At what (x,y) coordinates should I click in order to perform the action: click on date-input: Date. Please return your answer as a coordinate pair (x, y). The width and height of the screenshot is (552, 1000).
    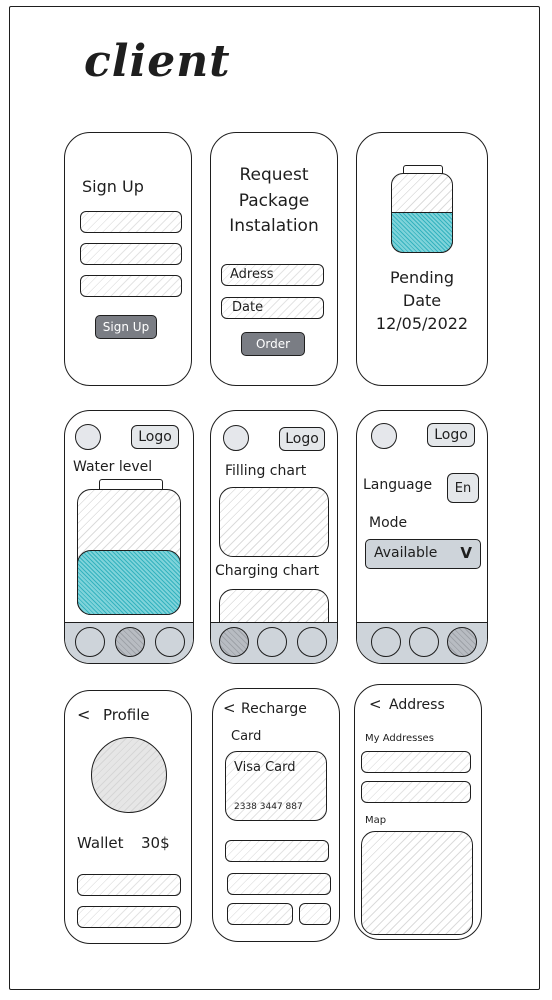
    Looking at the image, I should click on (272, 308).